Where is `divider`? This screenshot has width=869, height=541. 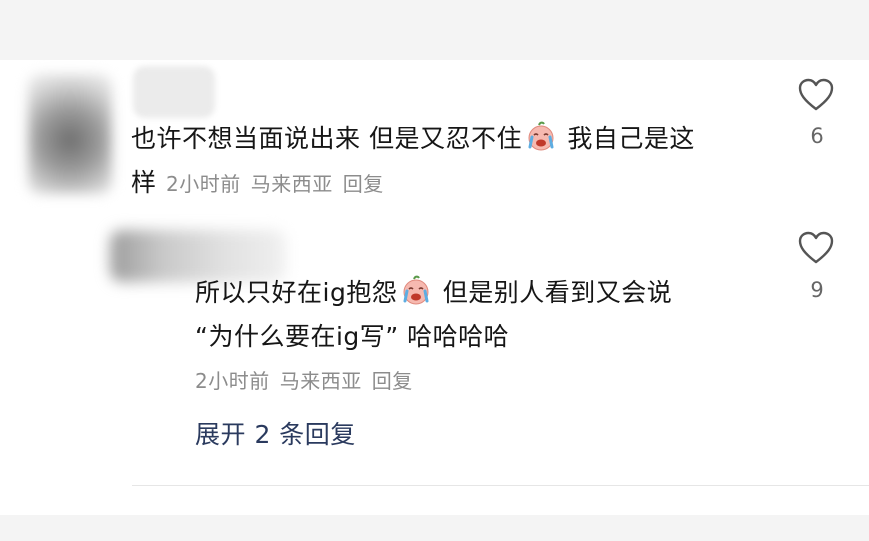
divider is located at coordinates (500, 485).